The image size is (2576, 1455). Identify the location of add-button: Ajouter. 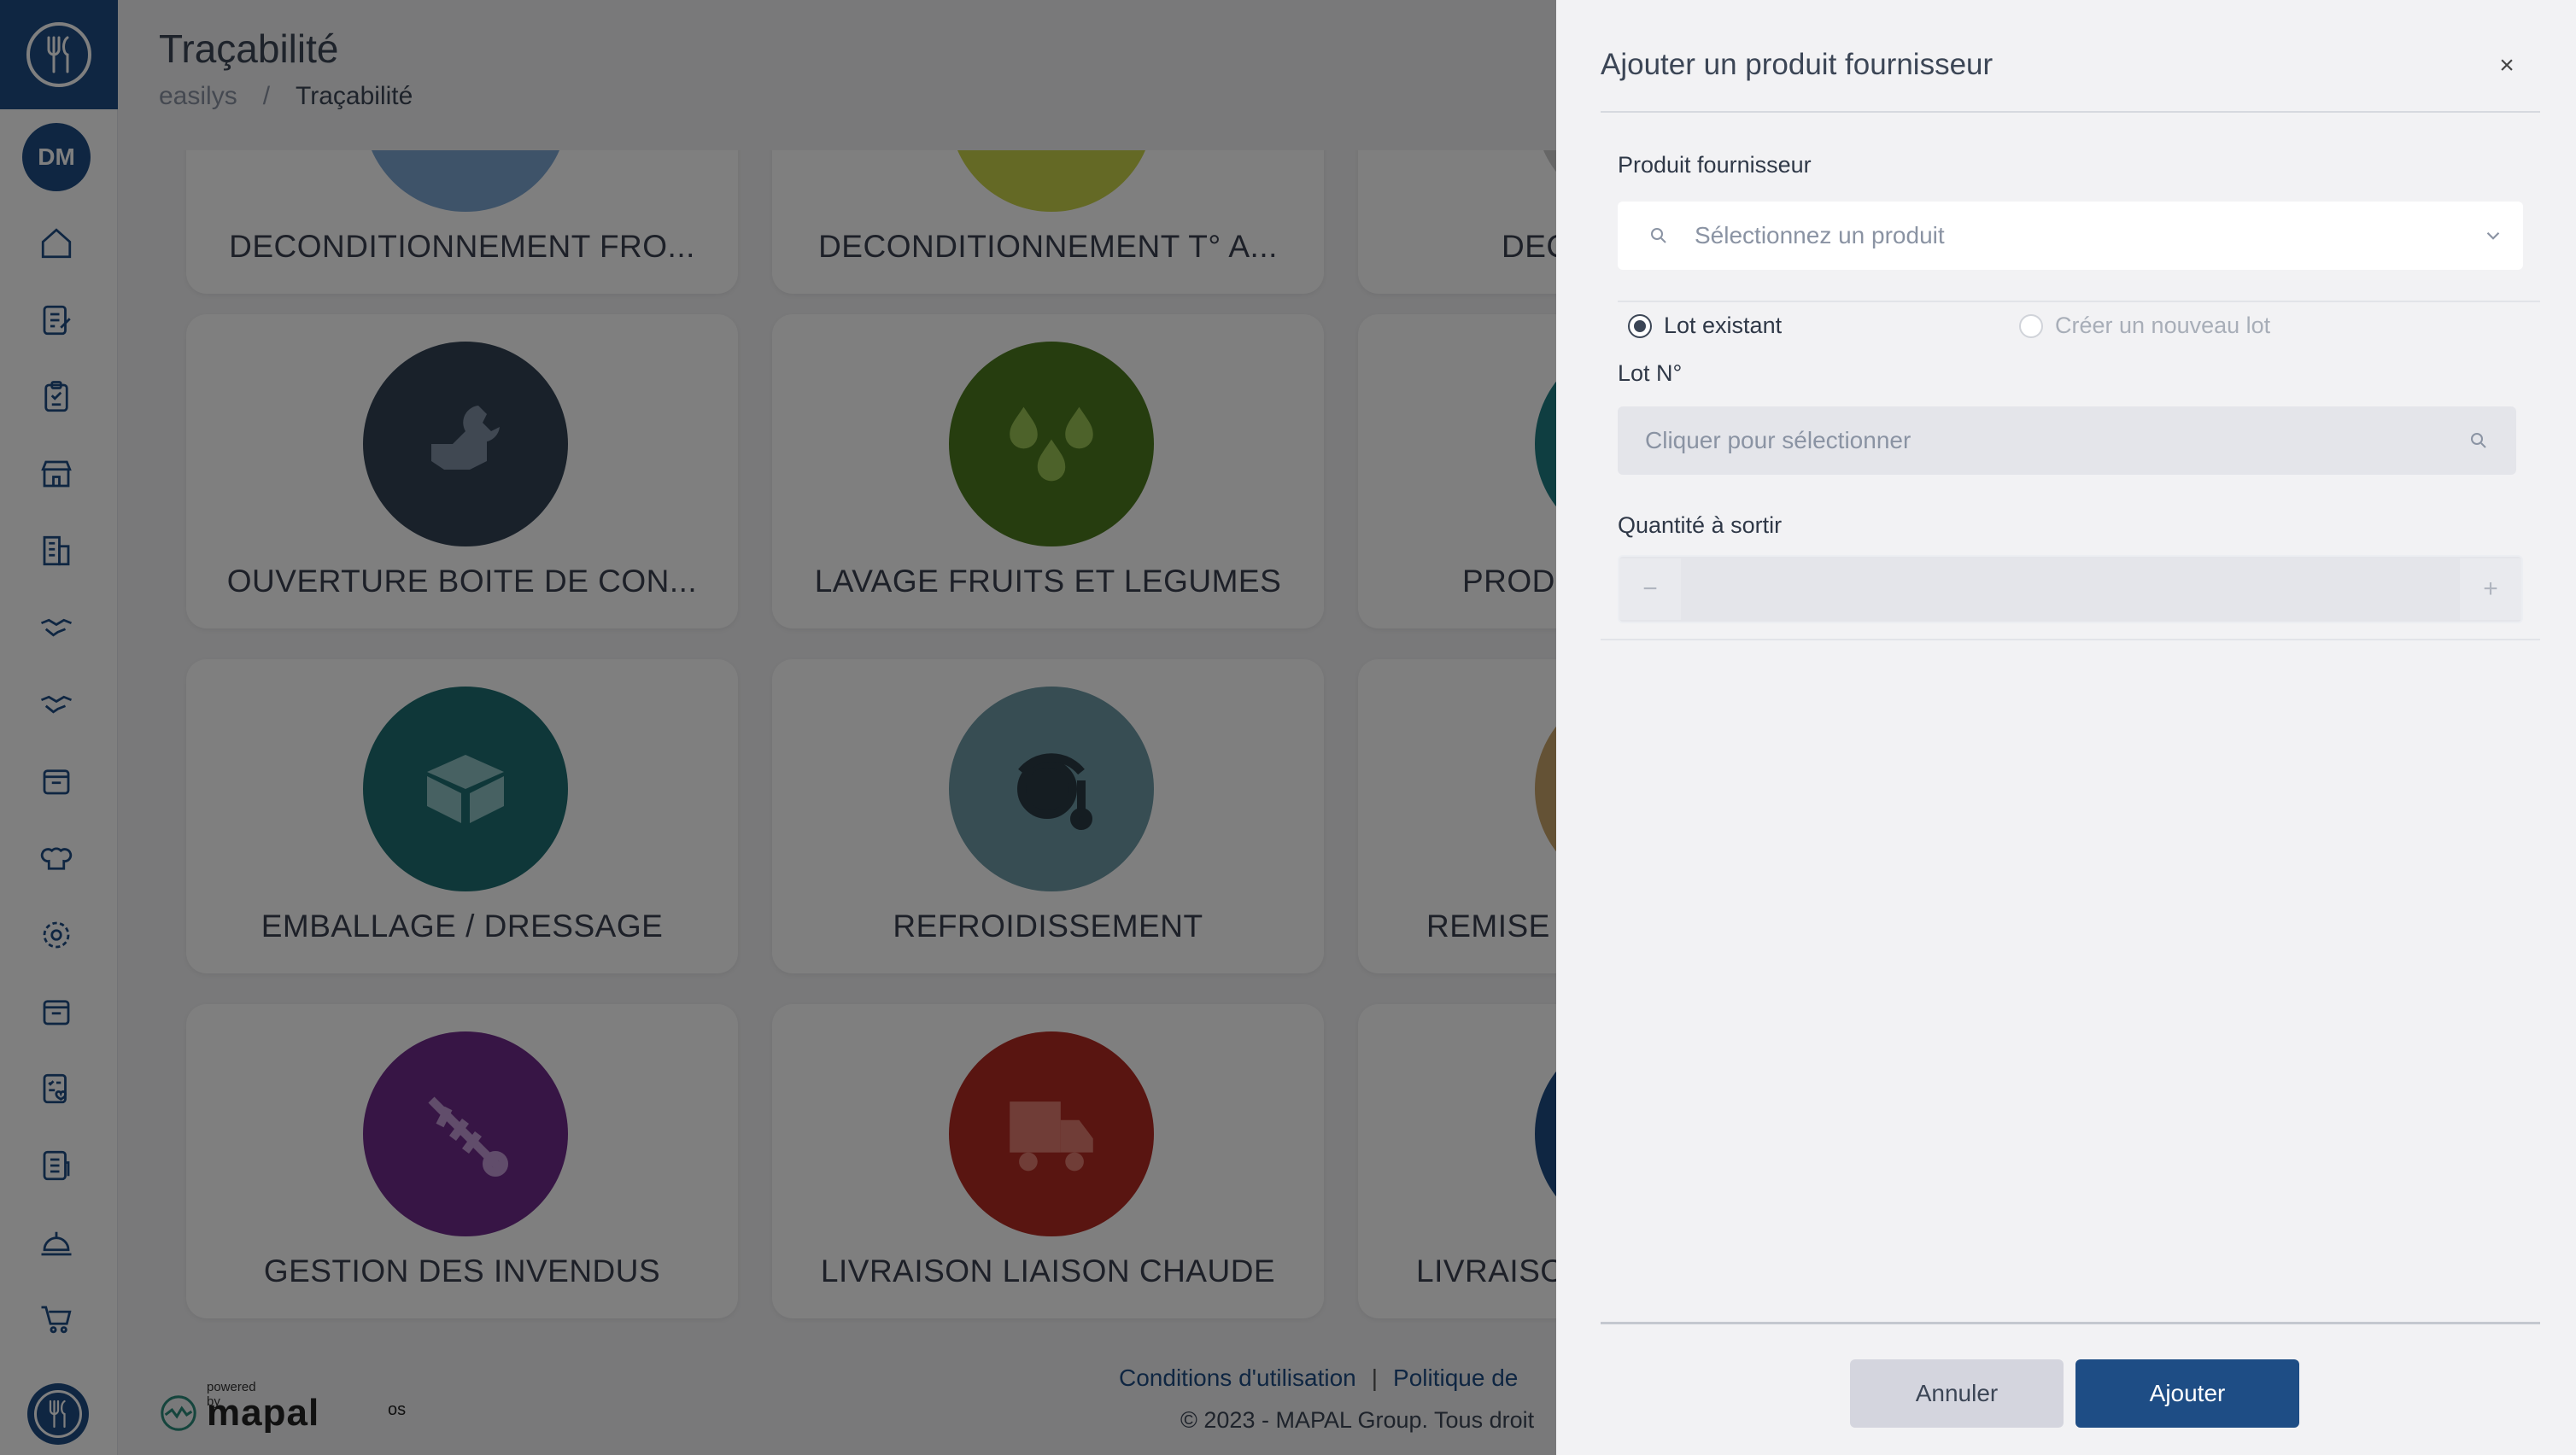
(2187, 1394).